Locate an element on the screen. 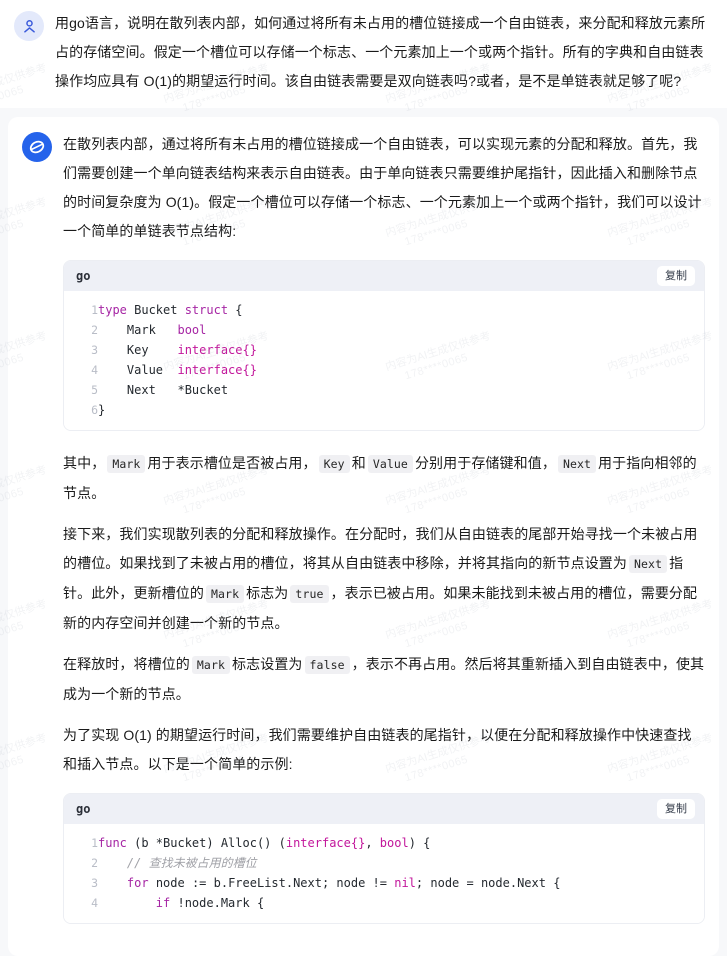  code-token: struct is located at coordinates (206, 310).